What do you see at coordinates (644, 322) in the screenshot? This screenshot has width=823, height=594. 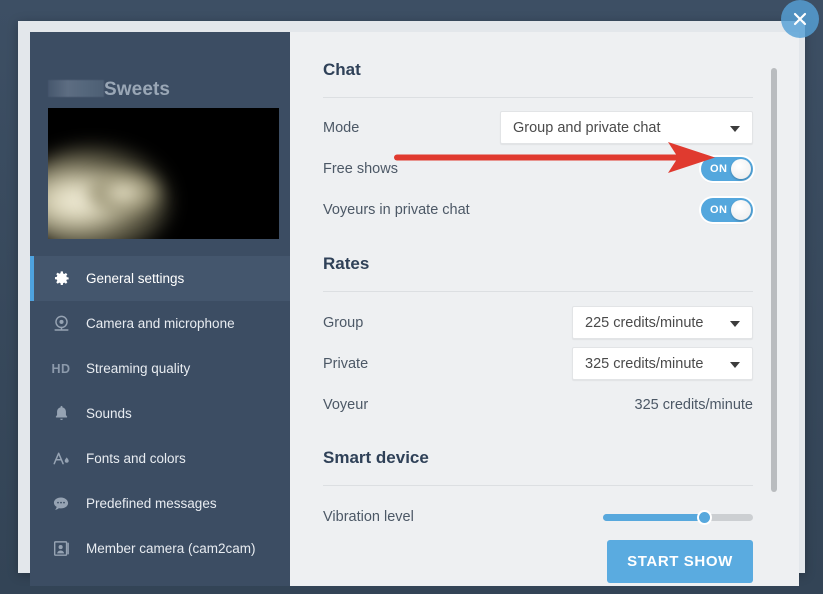 I see `rate-group-value: 225 credits/minute` at bounding box center [644, 322].